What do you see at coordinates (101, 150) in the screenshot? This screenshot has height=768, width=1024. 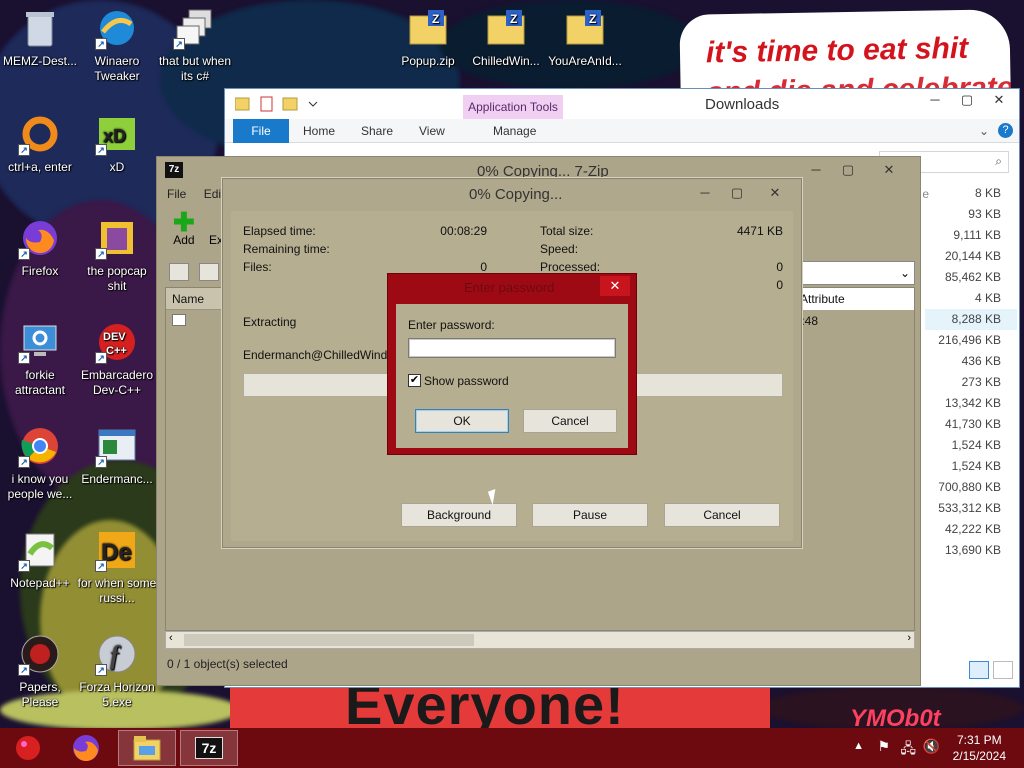 I see `shortcut-arrow-icon: ↗` at bounding box center [101, 150].